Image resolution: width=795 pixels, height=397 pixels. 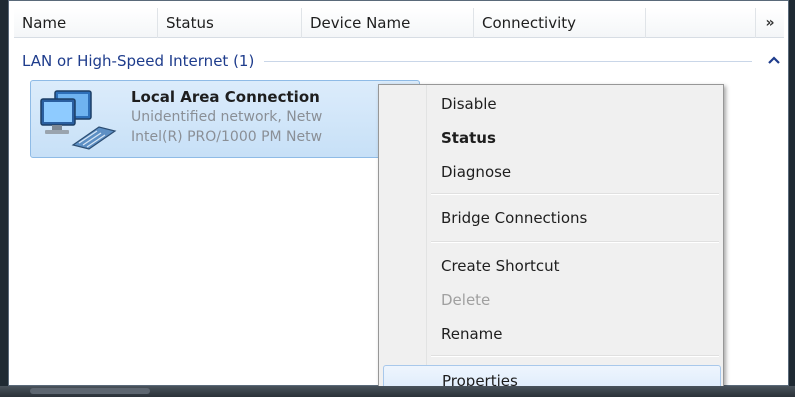 What do you see at coordinates (388, 23) in the screenshot?
I see `column-device-name: Device Name` at bounding box center [388, 23].